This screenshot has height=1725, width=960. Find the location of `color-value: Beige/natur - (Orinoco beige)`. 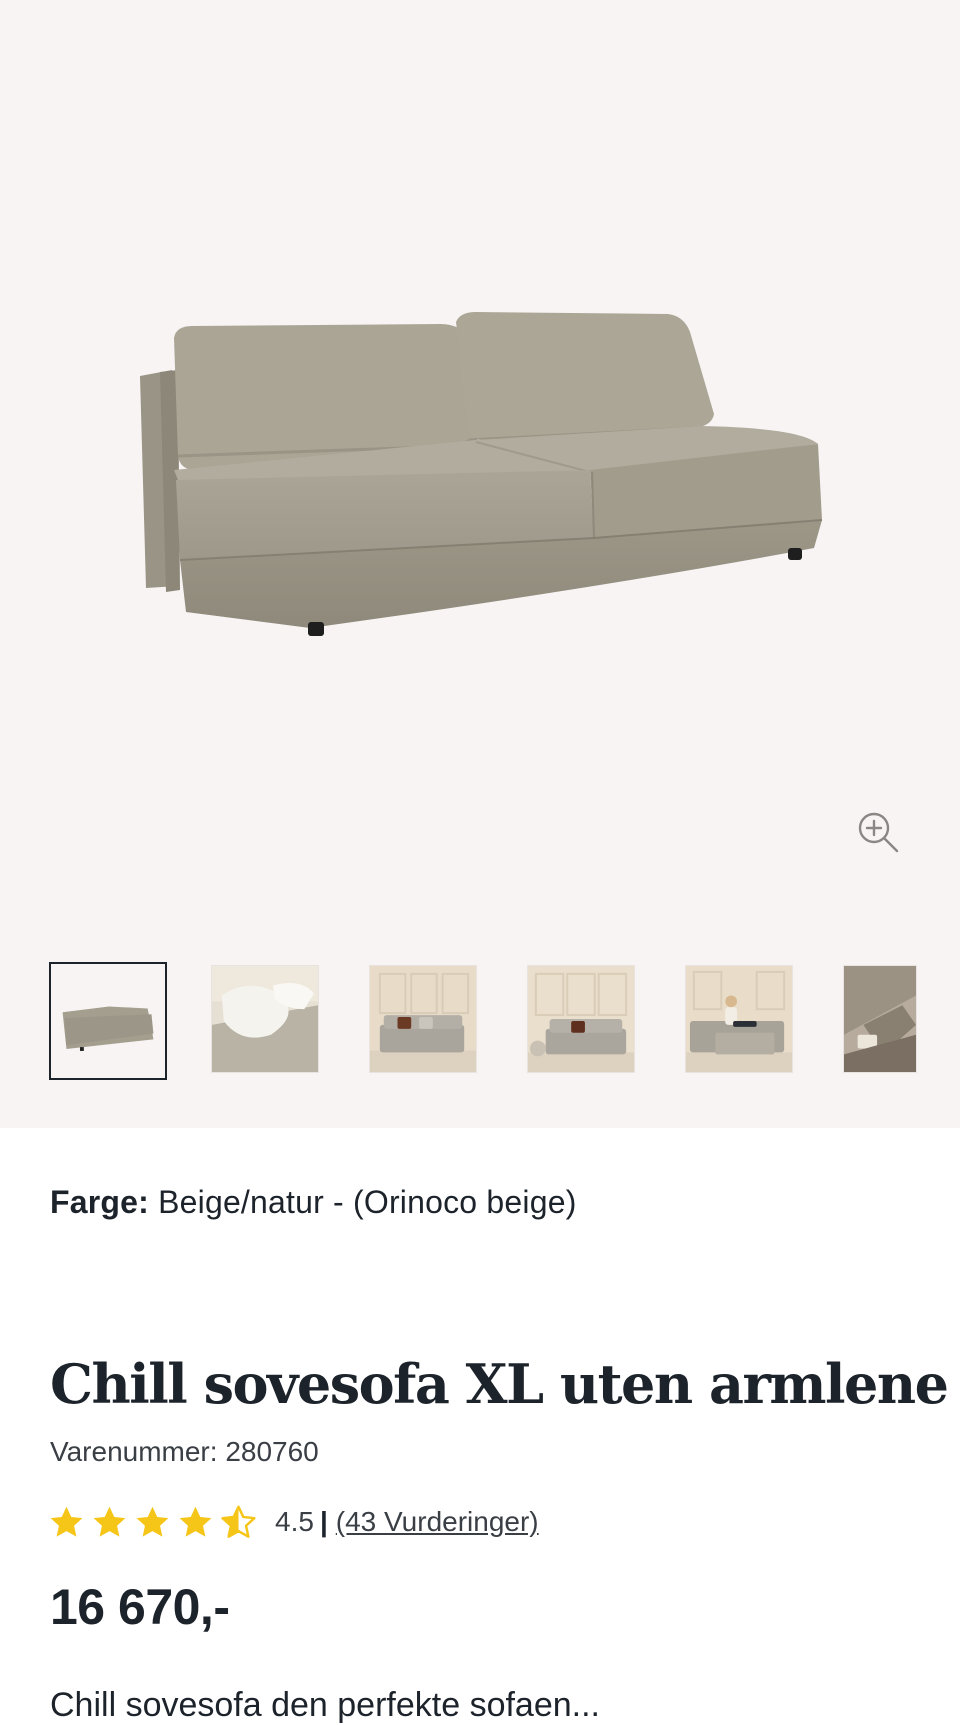

color-value: Beige/natur - (Orinoco beige) is located at coordinates (367, 1202).